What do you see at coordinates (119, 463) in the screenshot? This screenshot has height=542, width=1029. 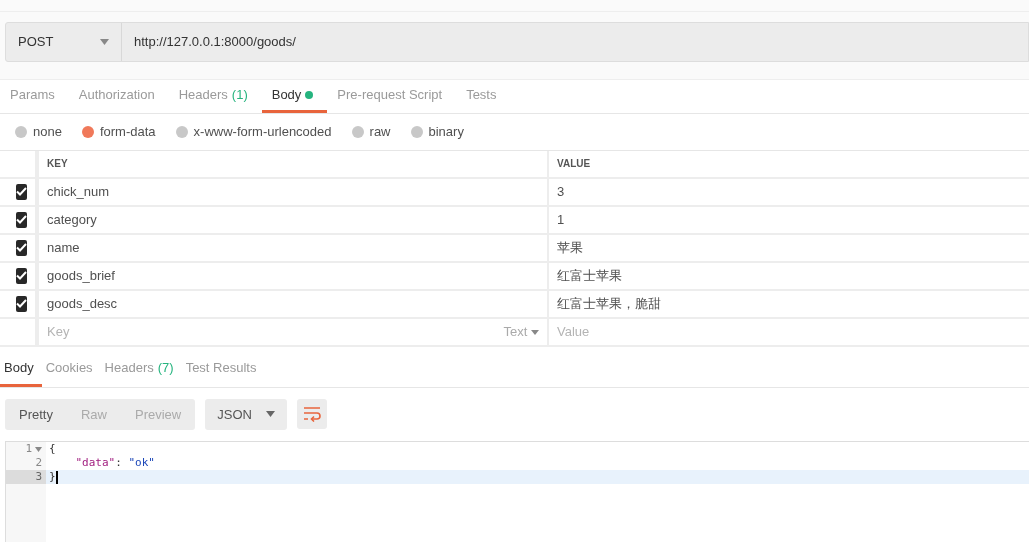 I see `code-token: :` at bounding box center [119, 463].